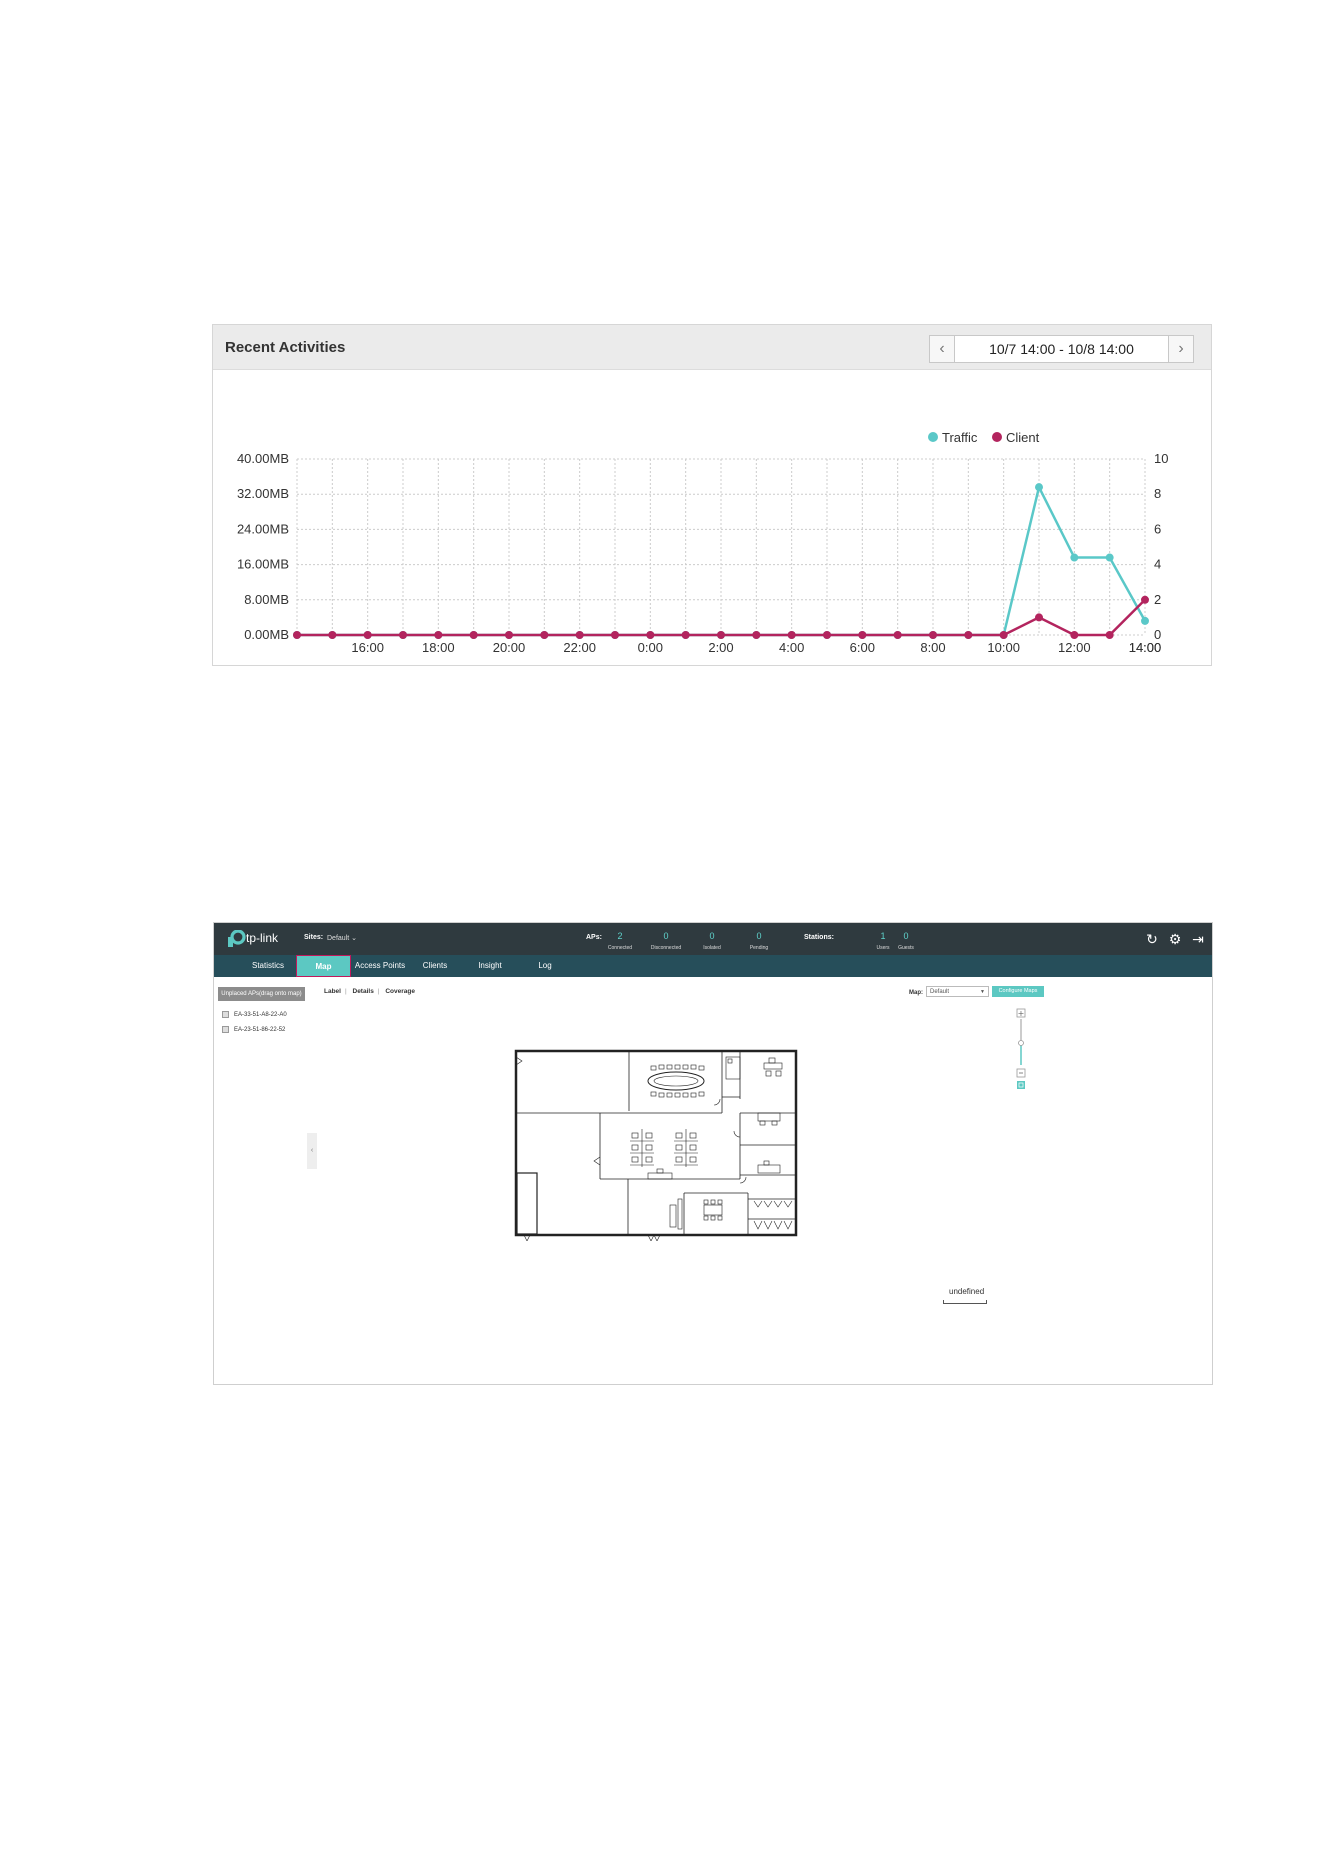 This screenshot has height=1872, width=1324. What do you see at coordinates (656, 1145) in the screenshot?
I see `floor-plan-map` at bounding box center [656, 1145].